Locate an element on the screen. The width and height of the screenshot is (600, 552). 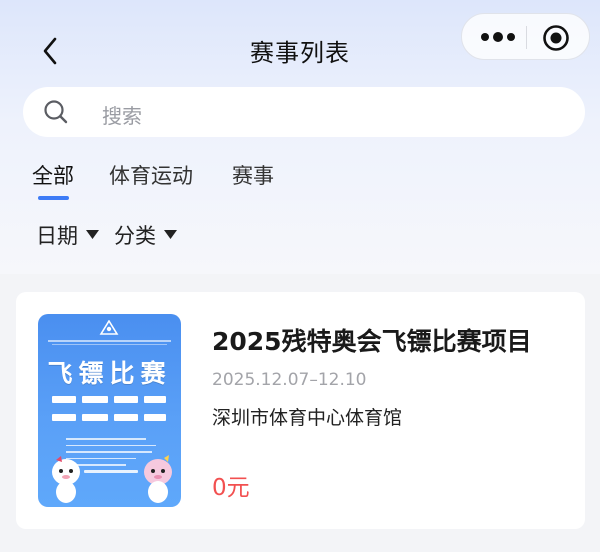
mascot-left-illustration is located at coordinates (66, 479).